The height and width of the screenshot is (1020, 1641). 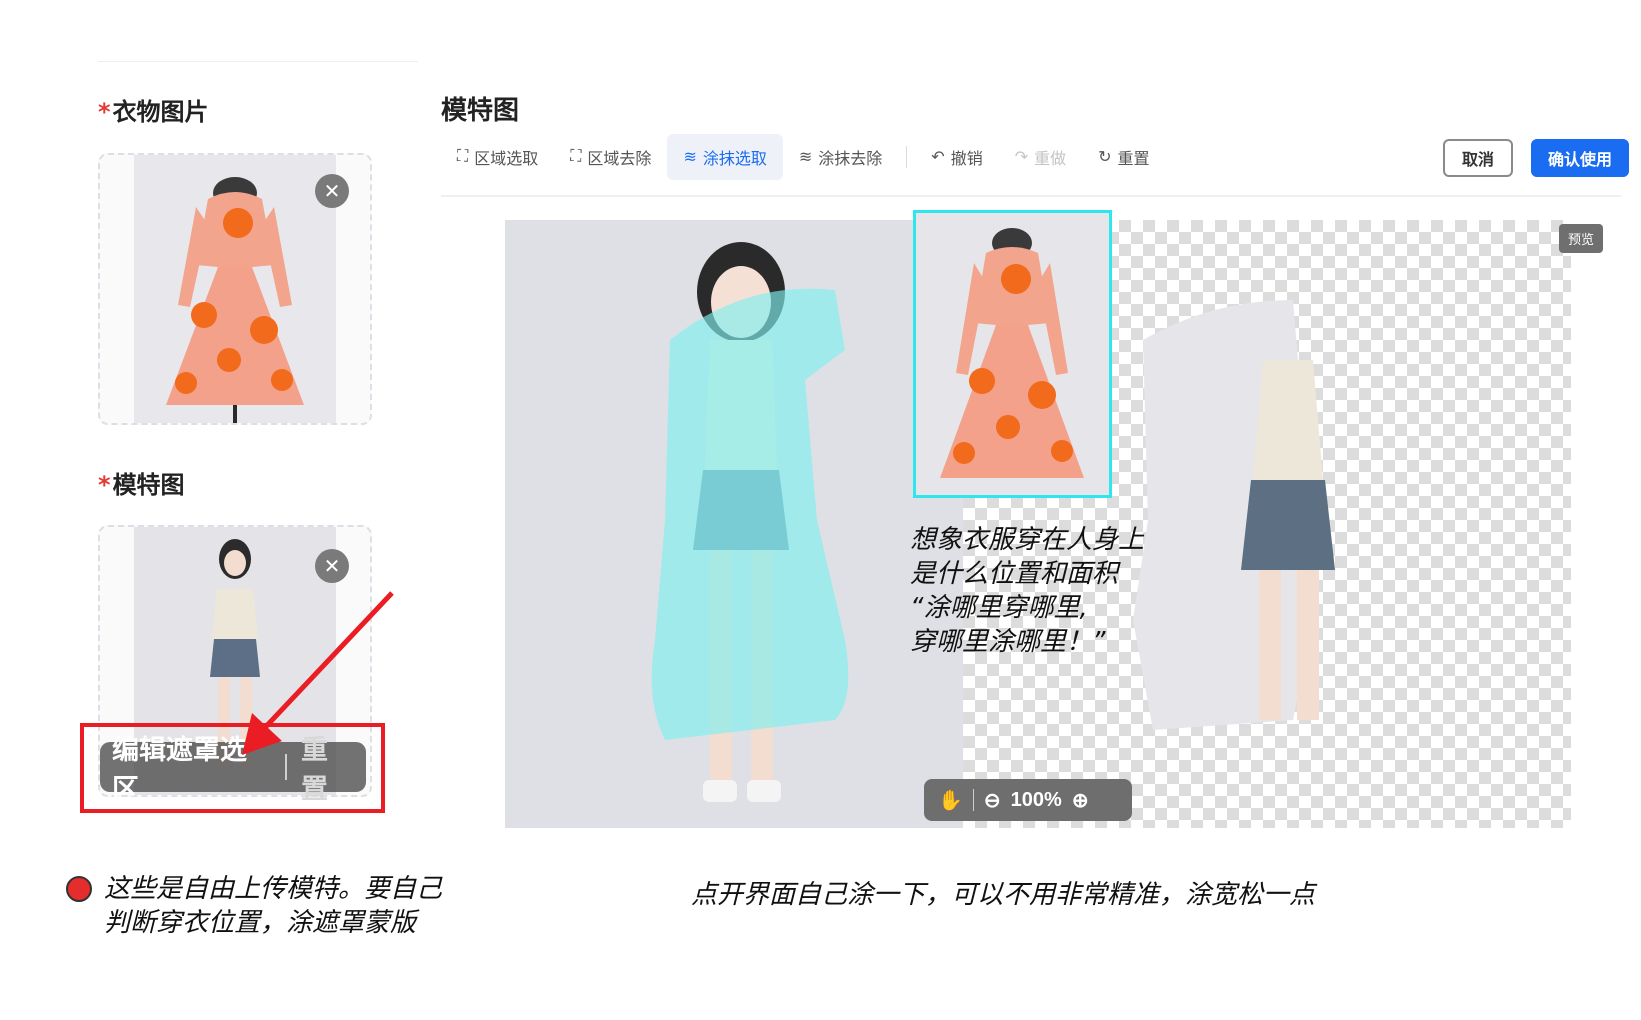 I want to click on zoom-control-bar: ✋ ⊖ 100% ⊕, so click(x=1028, y=800).